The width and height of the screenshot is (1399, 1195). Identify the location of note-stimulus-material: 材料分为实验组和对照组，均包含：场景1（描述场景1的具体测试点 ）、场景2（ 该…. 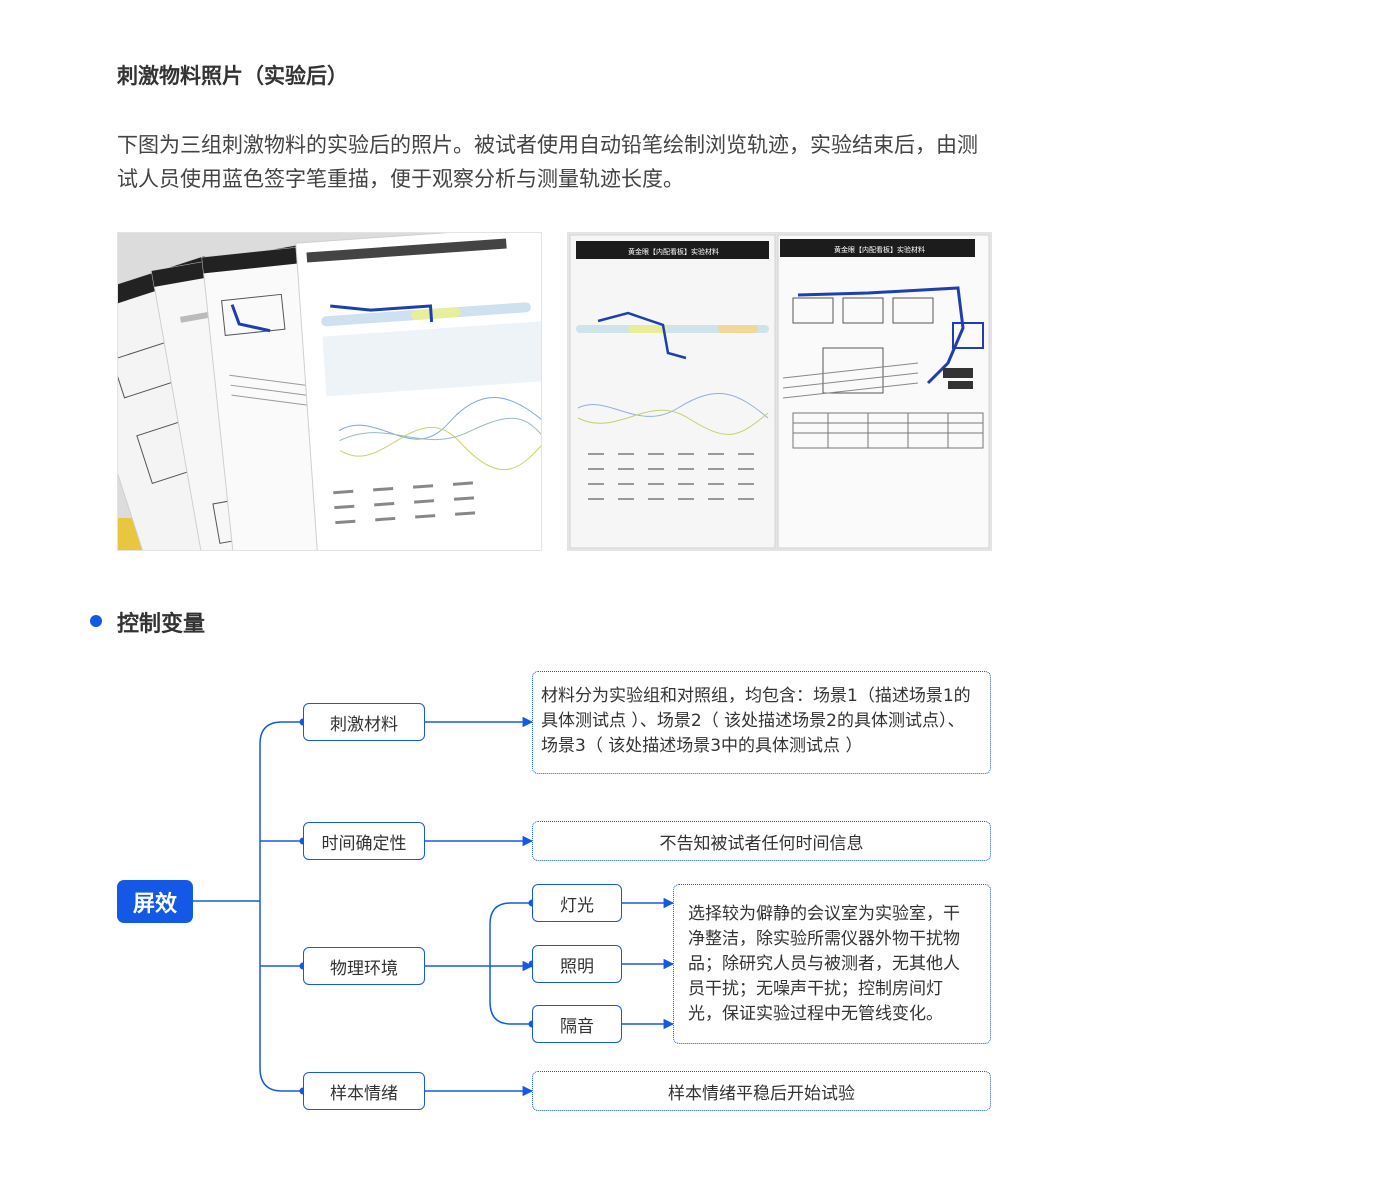
(761, 722).